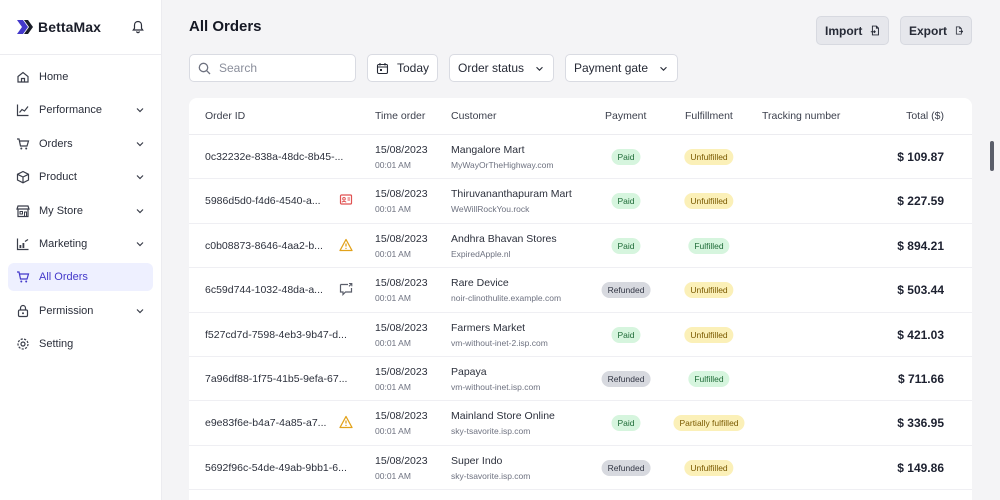 Image resolution: width=1000 pixels, height=500 pixels. I want to click on contact-icon, so click(346, 199).